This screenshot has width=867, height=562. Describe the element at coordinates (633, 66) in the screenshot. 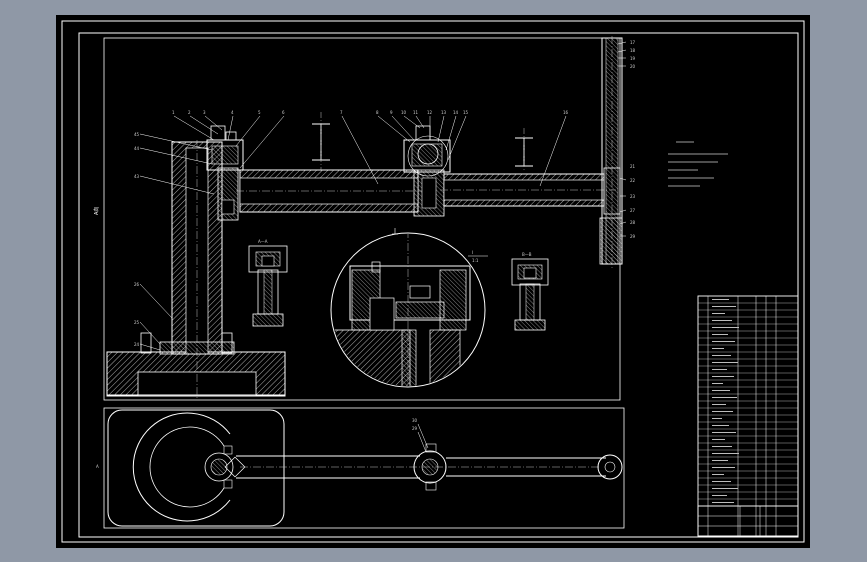

I see `svg-text: 20` at that location.